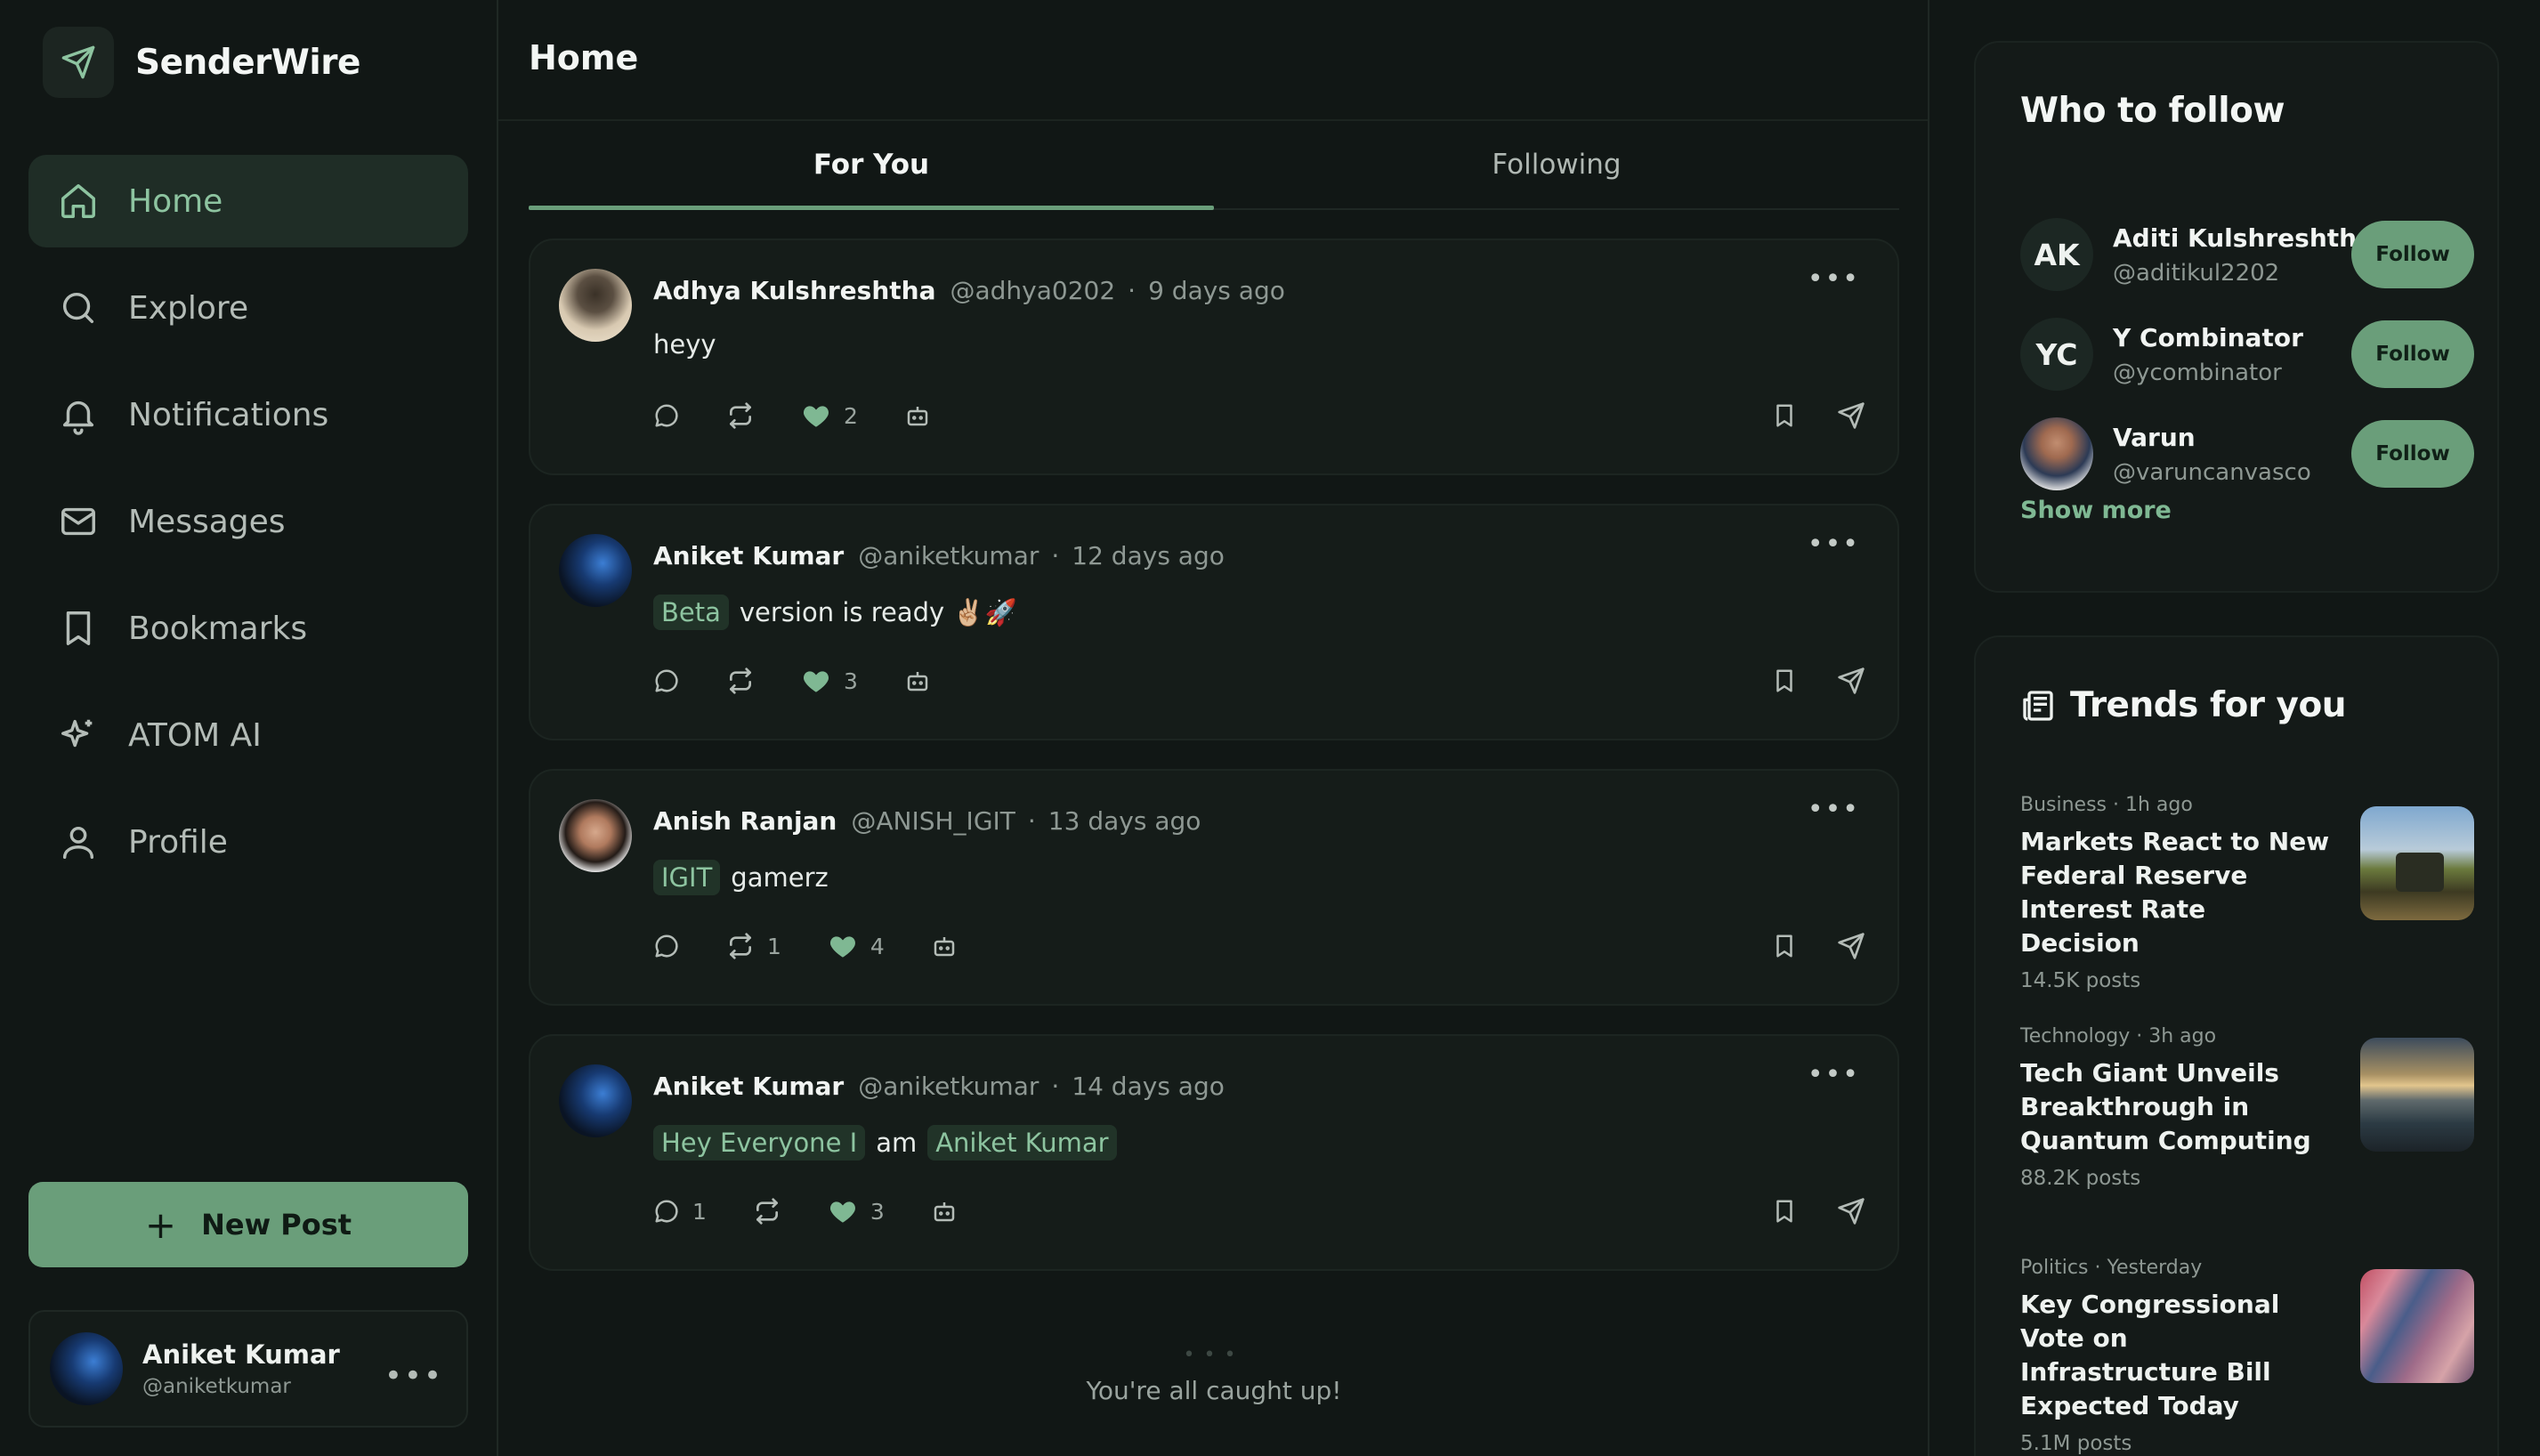  I want to click on suggested-user: Varun @varuncanvasco Follow, so click(2247, 454).